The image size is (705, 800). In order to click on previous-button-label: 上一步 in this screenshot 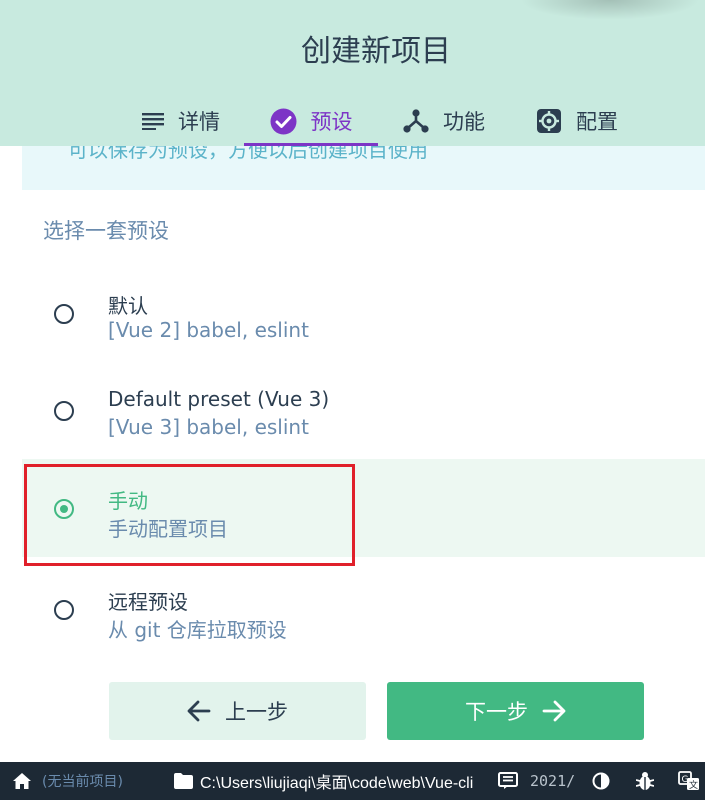, I will do `click(256, 712)`.